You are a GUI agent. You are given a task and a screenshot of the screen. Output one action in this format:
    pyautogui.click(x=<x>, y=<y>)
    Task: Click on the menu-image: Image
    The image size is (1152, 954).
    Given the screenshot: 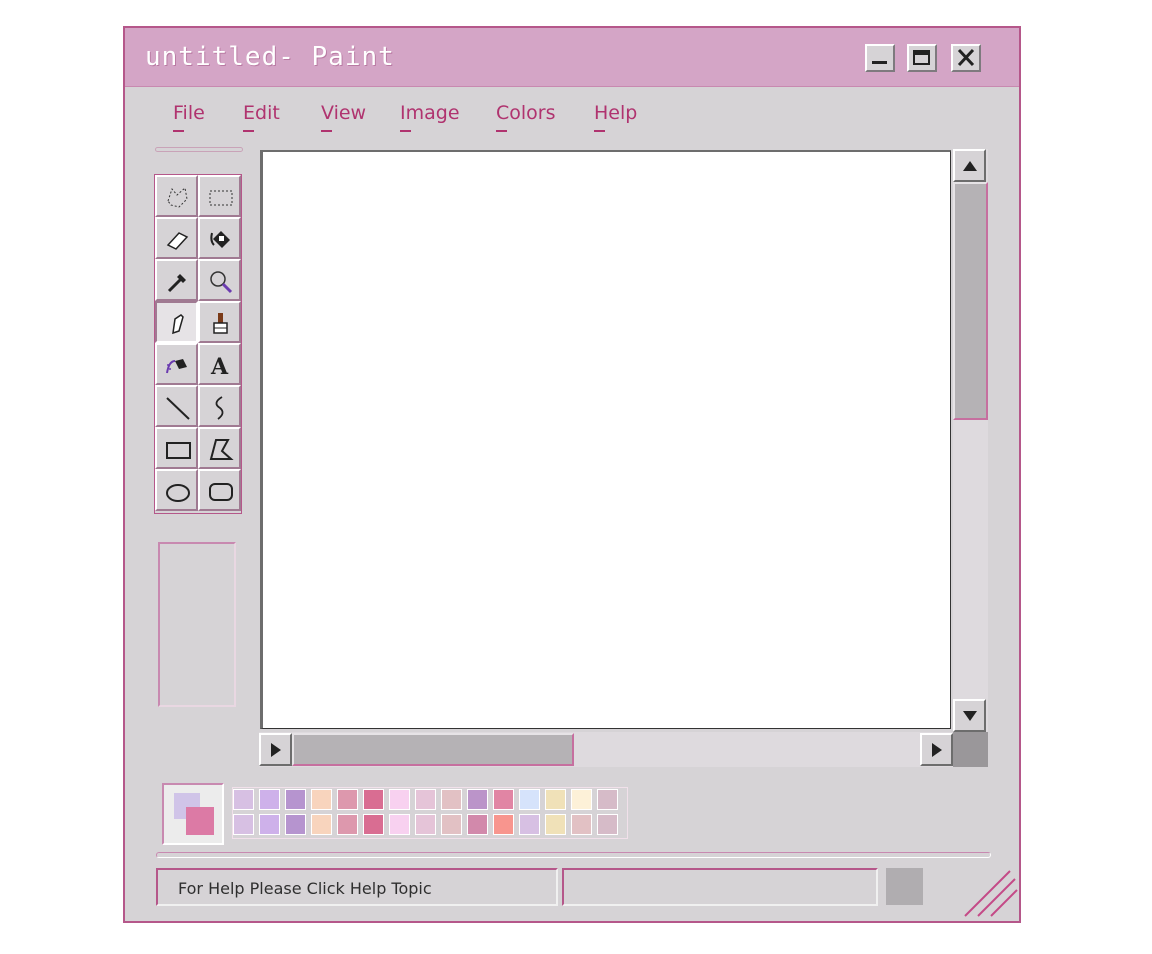 What is the action you would take?
    pyautogui.click(x=430, y=117)
    